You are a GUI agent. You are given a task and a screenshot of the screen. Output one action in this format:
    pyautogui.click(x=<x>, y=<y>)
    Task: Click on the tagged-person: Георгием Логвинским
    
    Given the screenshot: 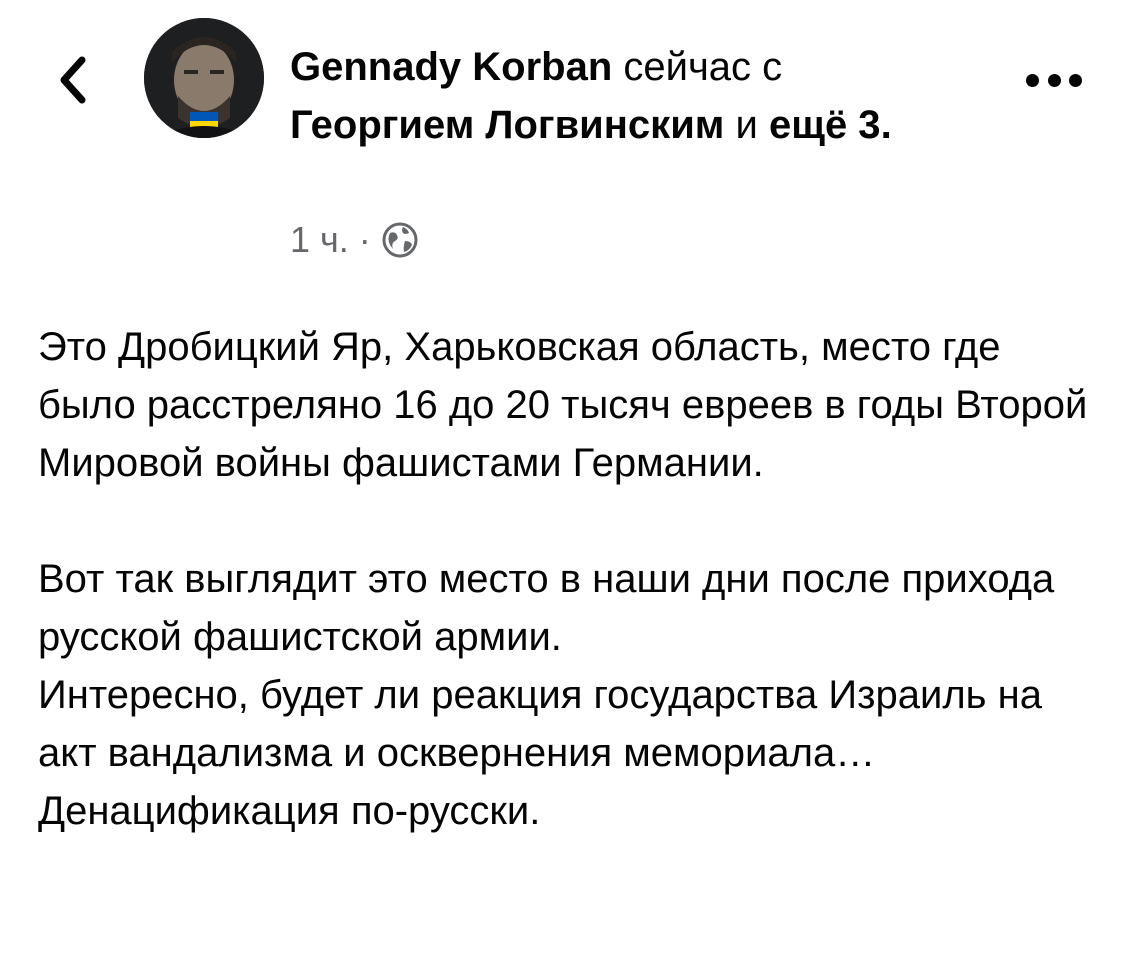 What is the action you would take?
    pyautogui.click(x=507, y=125)
    